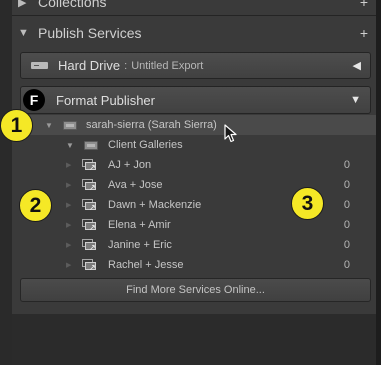  What do you see at coordinates (194, 339) in the screenshot?
I see `panel-bottom-empty-area` at bounding box center [194, 339].